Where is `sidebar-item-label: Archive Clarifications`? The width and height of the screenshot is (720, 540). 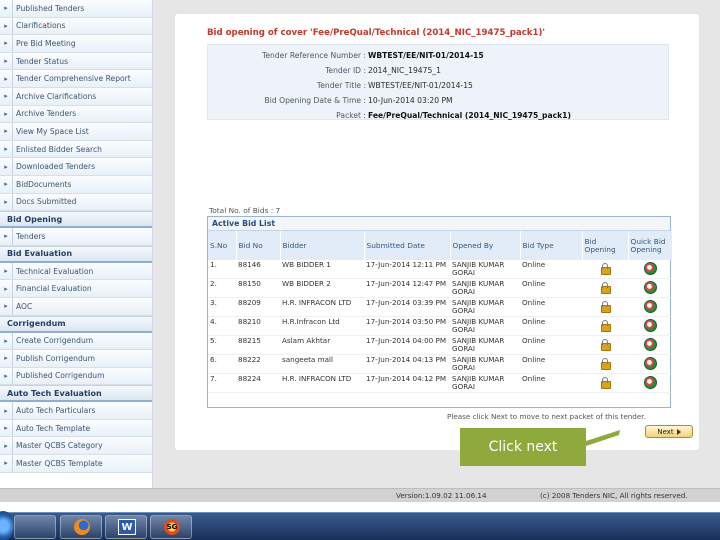
sidebar-item-label: Archive Clarifications is located at coordinates (54, 96).